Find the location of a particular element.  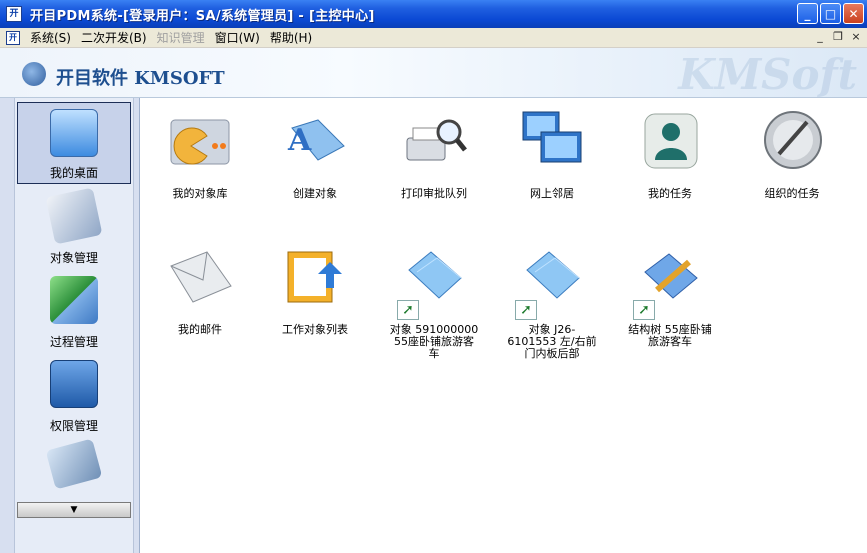

work-object-list-icon is located at coordinates (315, 279).